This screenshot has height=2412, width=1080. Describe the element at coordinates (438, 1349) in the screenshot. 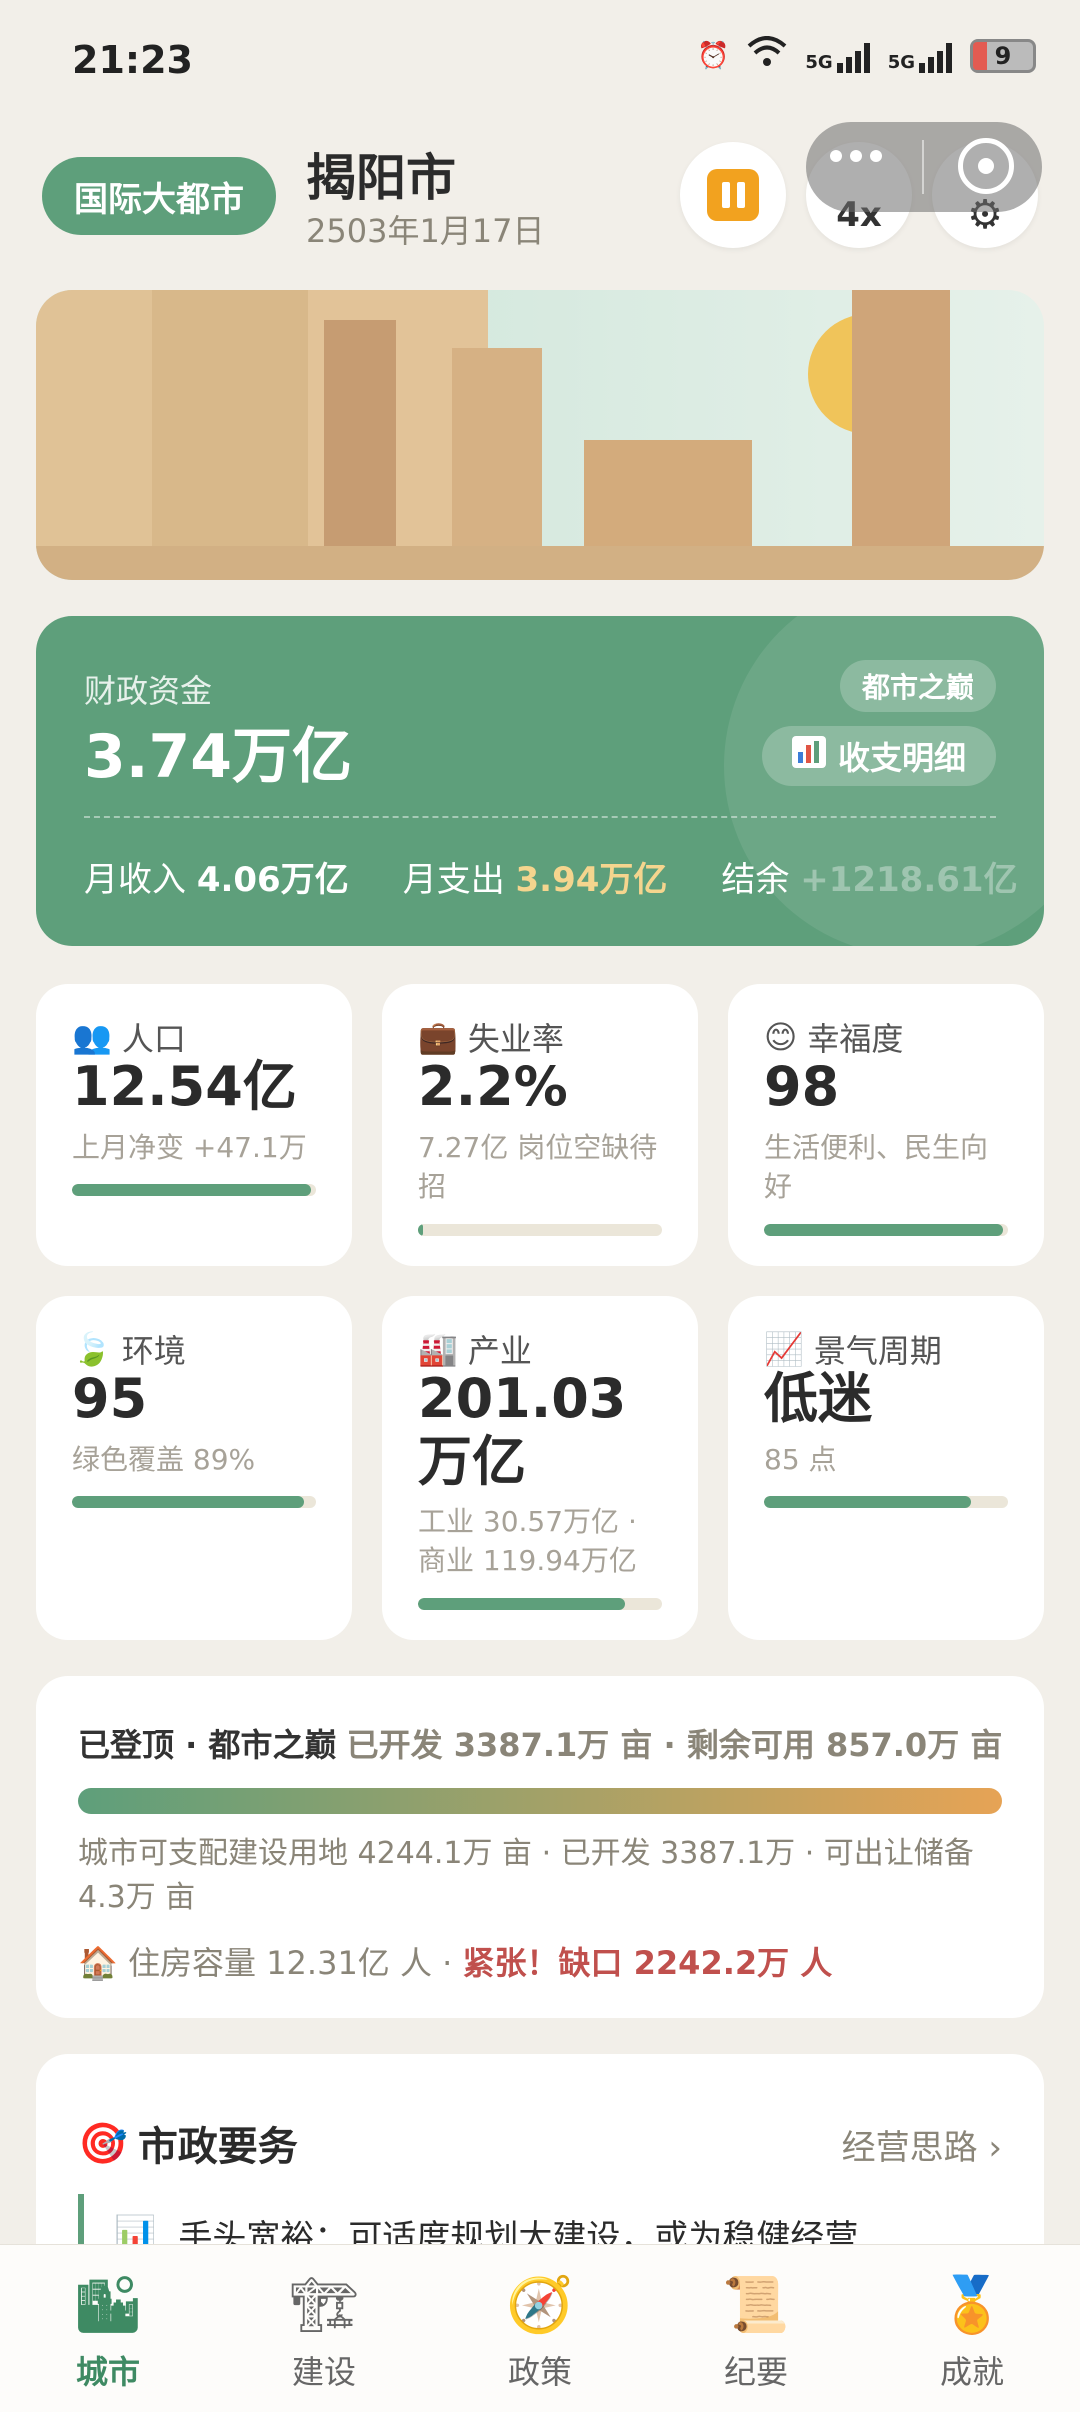

I see `factory-icon: 🏭` at that location.